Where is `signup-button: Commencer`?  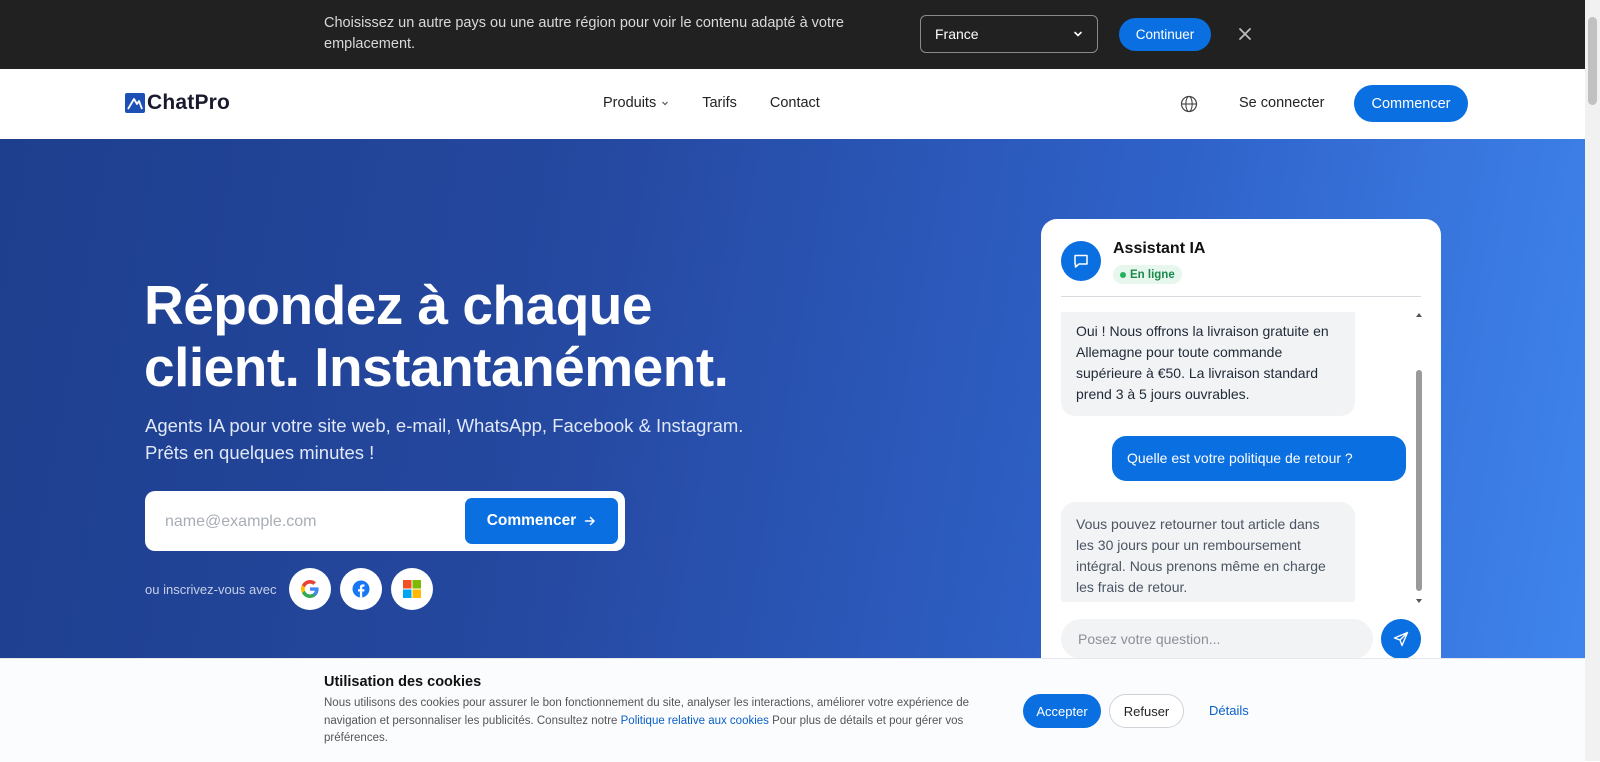 signup-button: Commencer is located at coordinates (541, 521).